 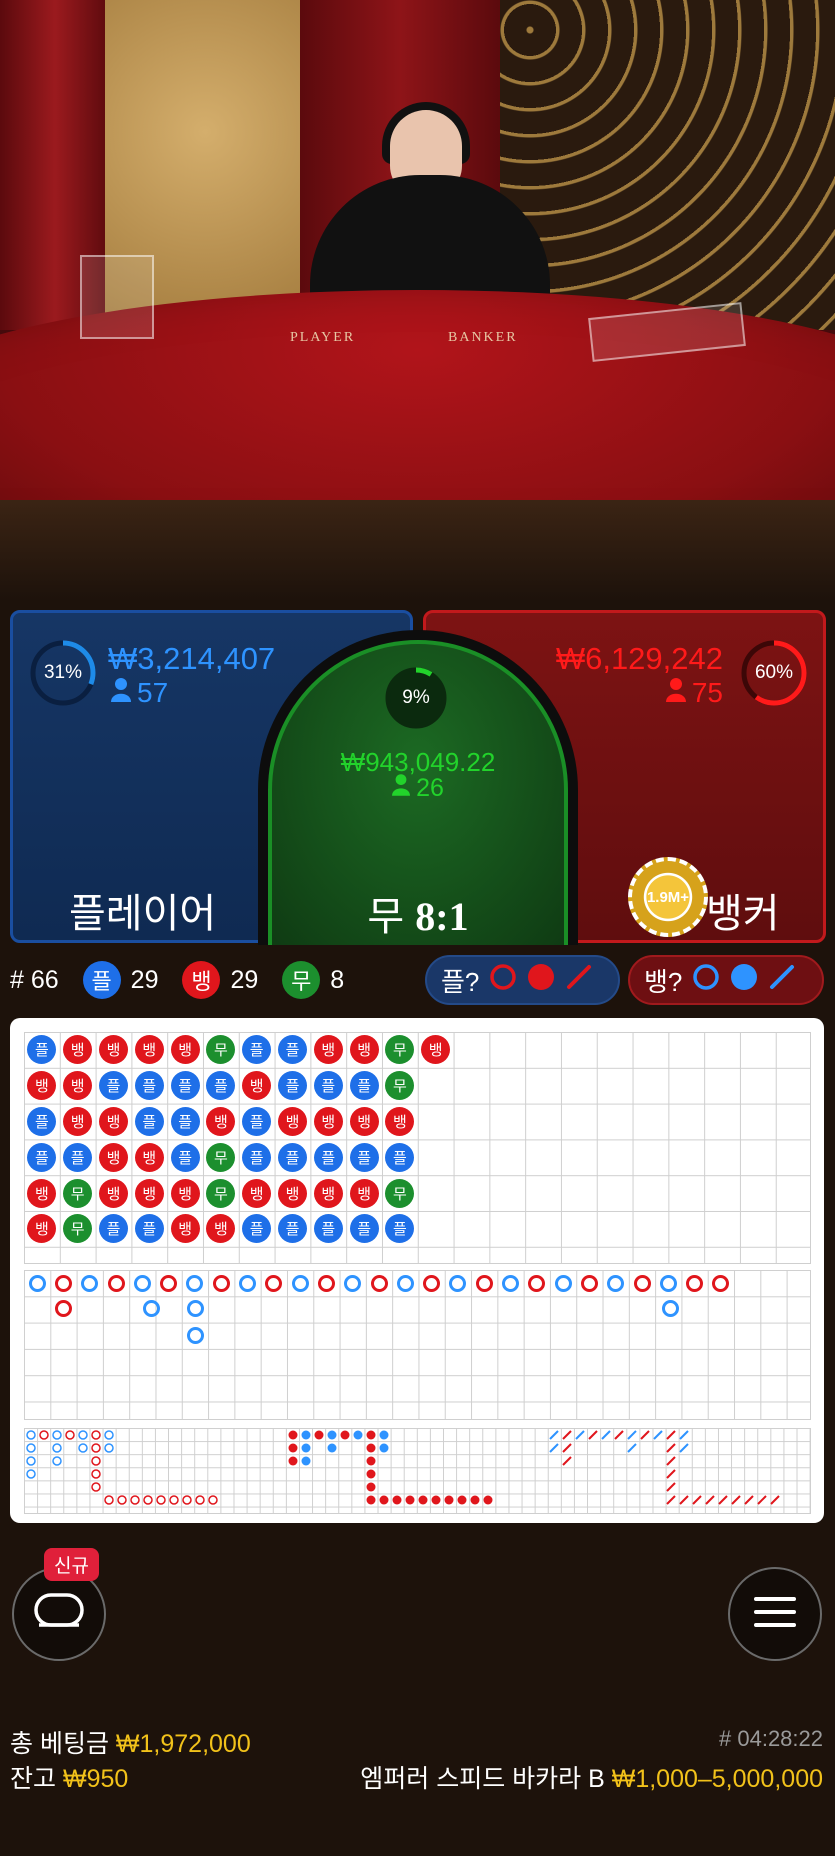 What do you see at coordinates (244, 979) in the screenshot?
I see `banker-wins: 29` at bounding box center [244, 979].